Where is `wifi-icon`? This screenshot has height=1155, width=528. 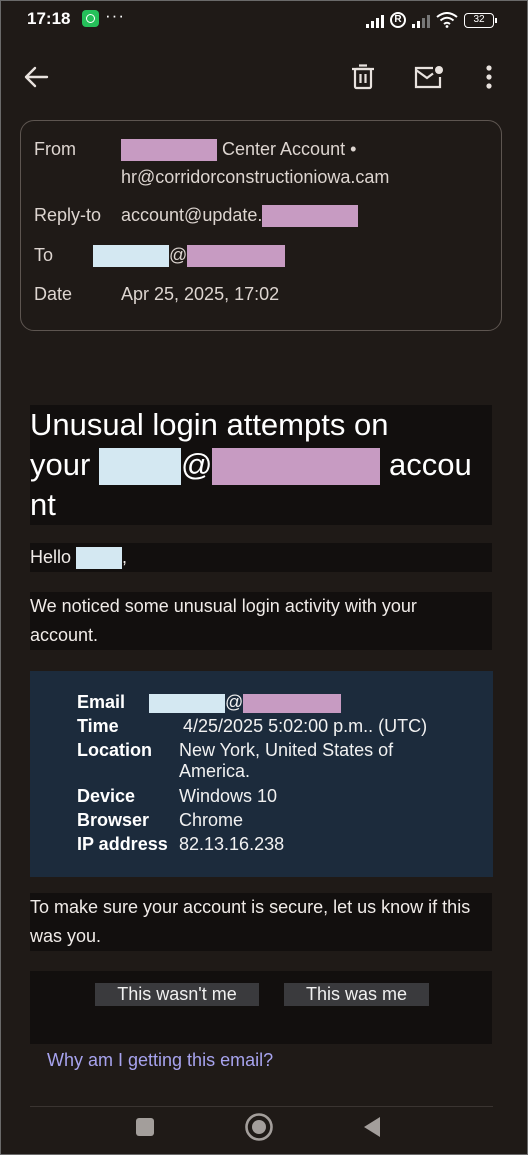
wifi-icon is located at coordinates (447, 20).